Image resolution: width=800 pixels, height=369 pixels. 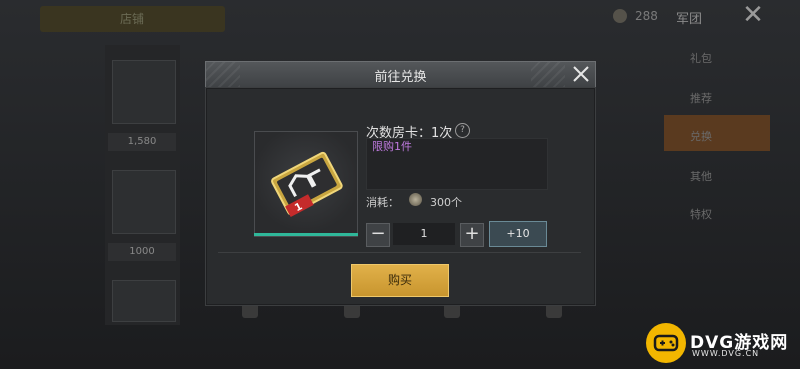 What do you see at coordinates (717, 133) in the screenshot?
I see `background-side-active` at bounding box center [717, 133].